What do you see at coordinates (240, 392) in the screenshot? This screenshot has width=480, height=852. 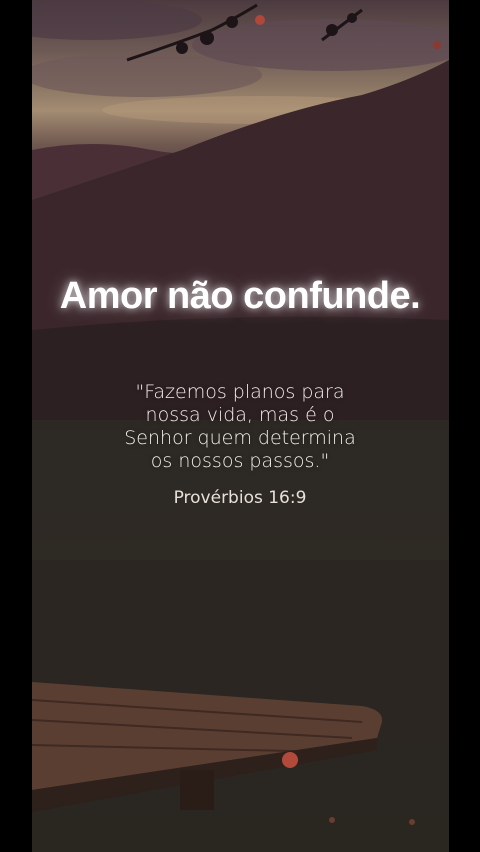 I see `verse-line: "Fazemos planos para` at bounding box center [240, 392].